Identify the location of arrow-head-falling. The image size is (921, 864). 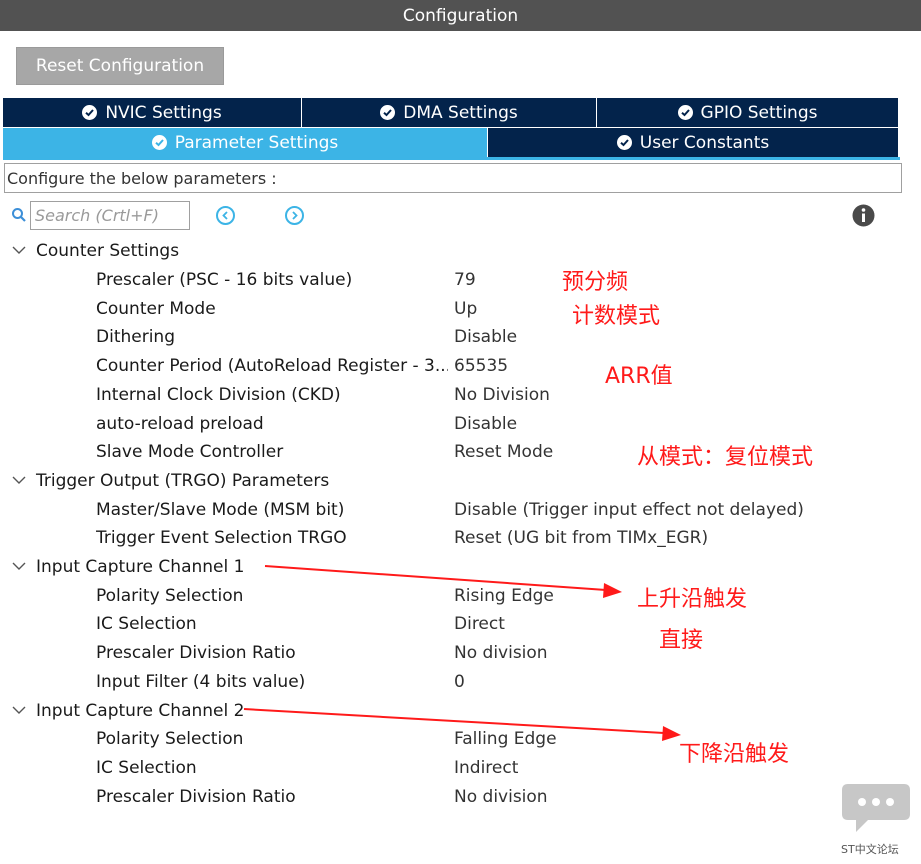
(671, 733).